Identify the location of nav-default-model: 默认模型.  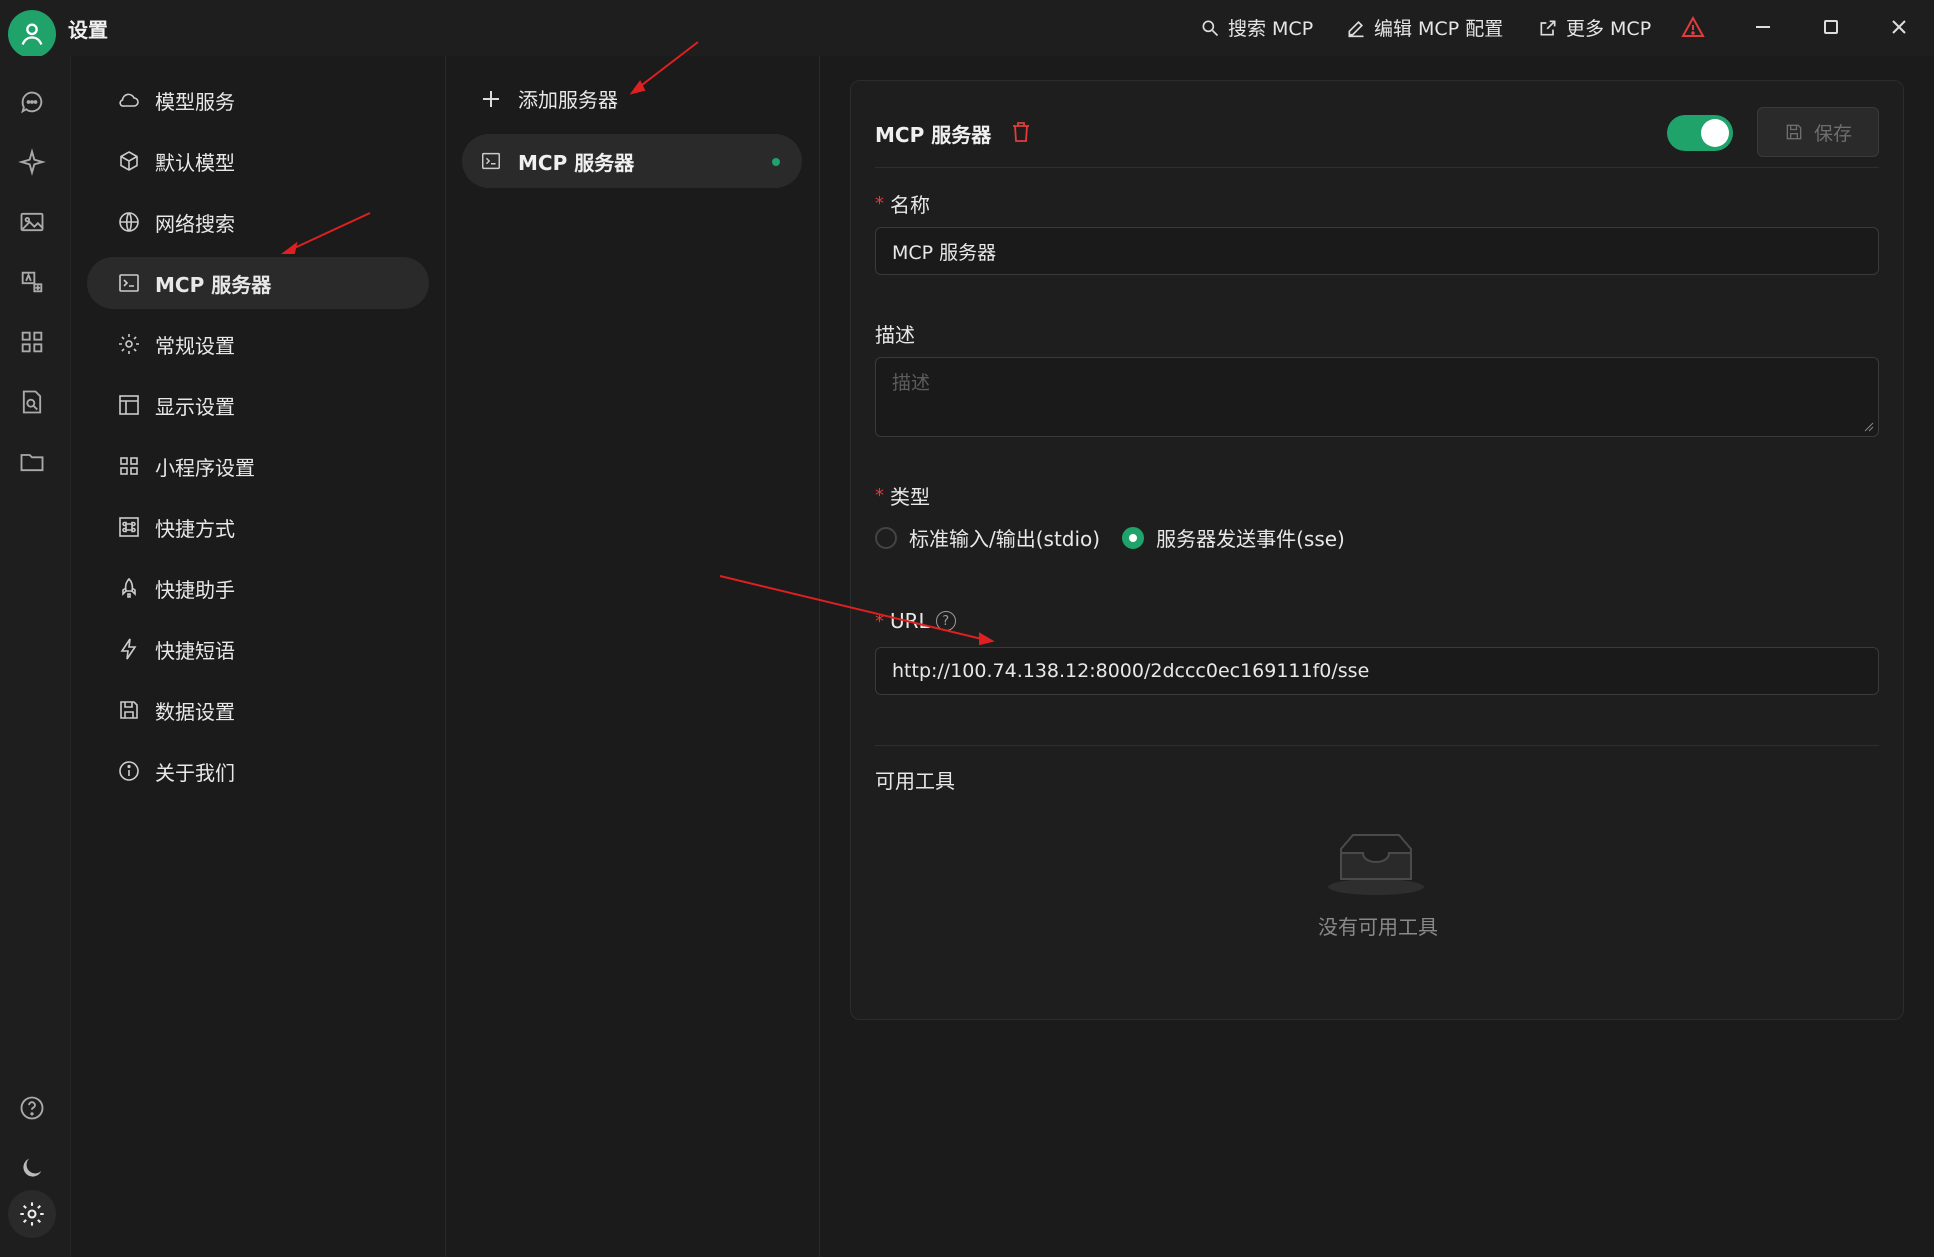
(258, 161).